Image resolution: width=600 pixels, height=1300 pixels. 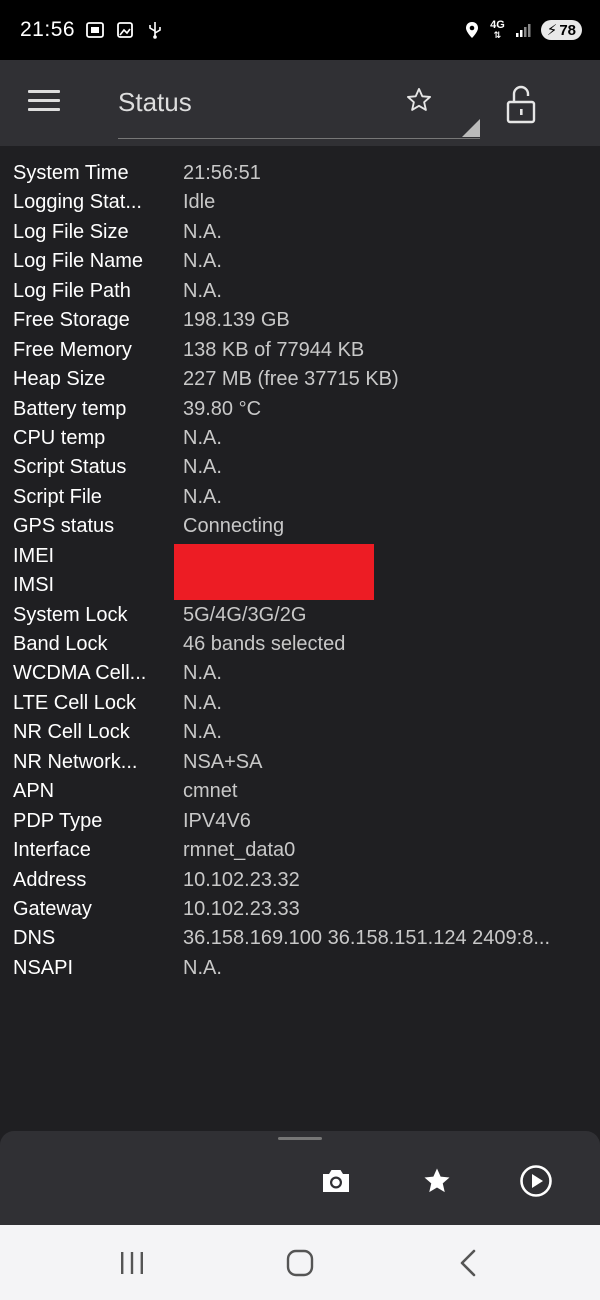 What do you see at coordinates (300, 321) in the screenshot?
I see `status-row-free-storage: Free Storage 198.139 GB` at bounding box center [300, 321].